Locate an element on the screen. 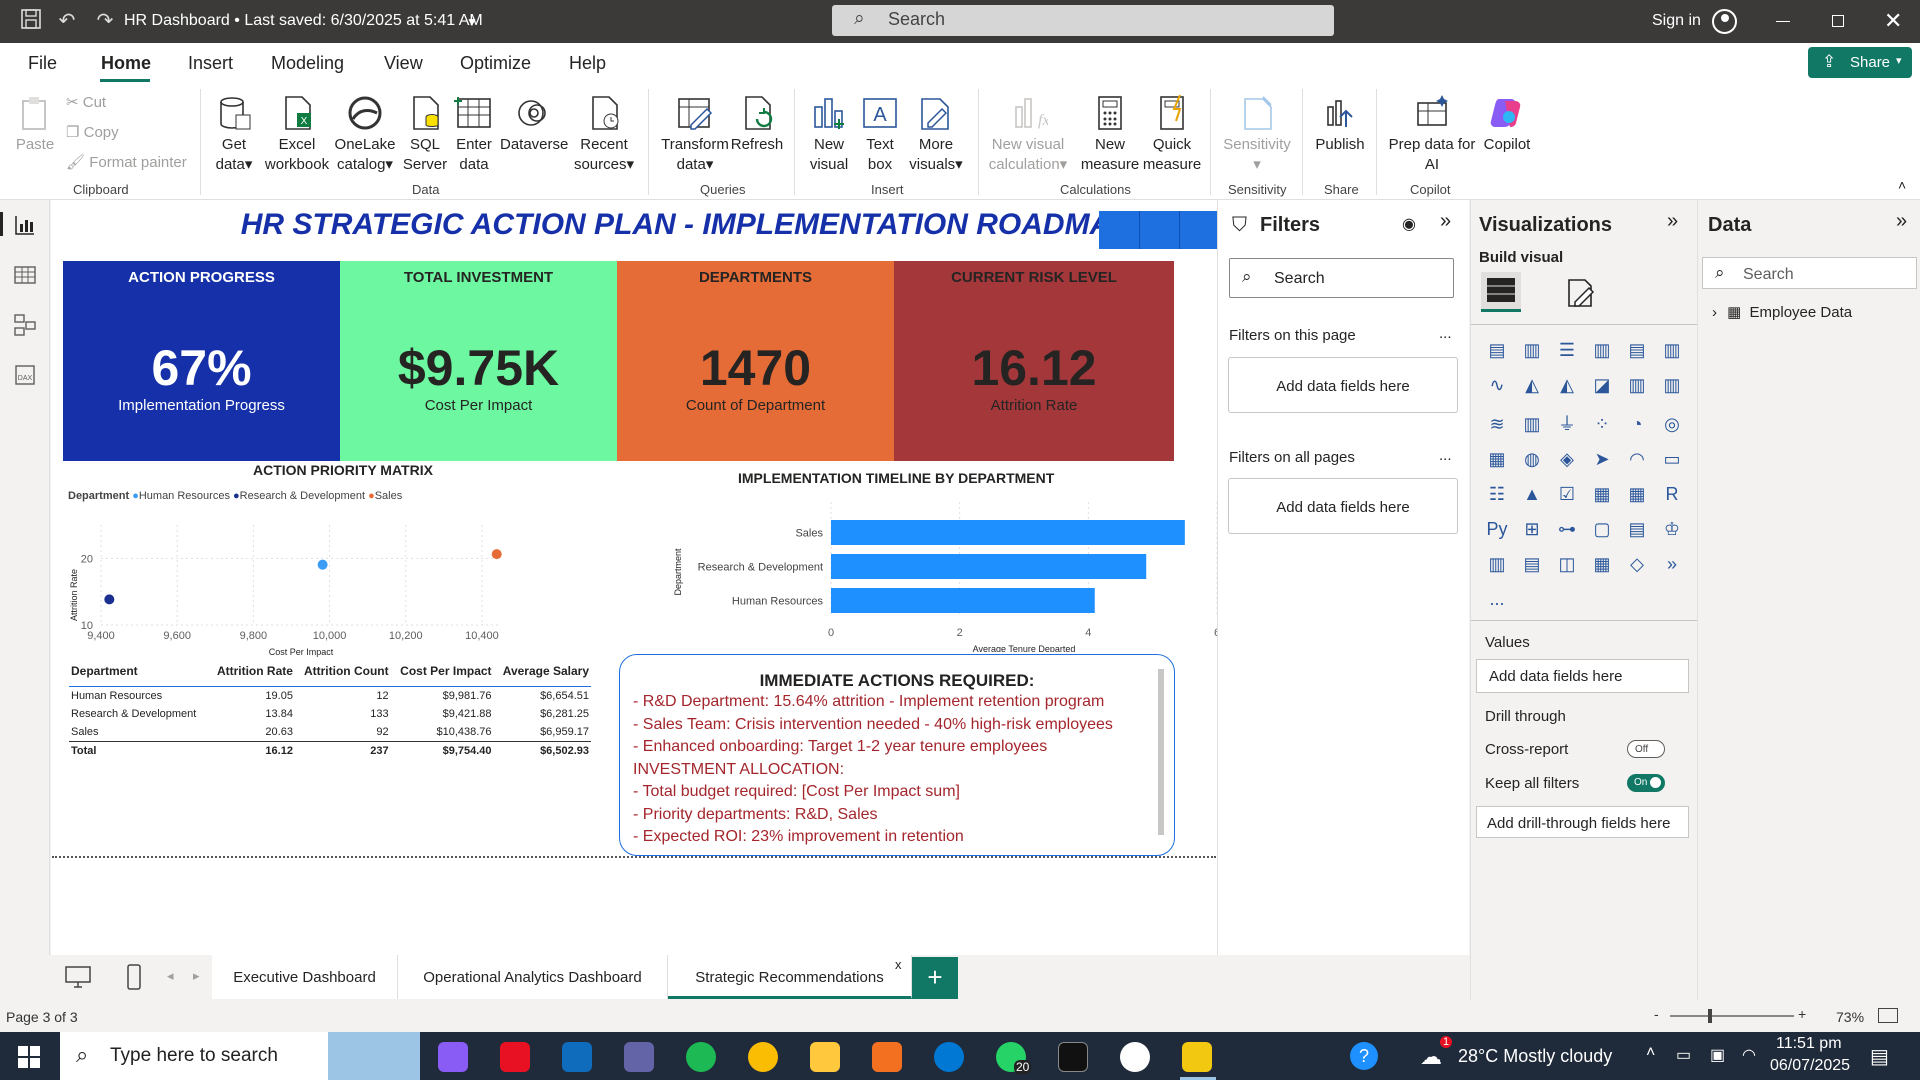 This screenshot has width=1920, height=1080. col-header: Department is located at coordinates (139, 673).